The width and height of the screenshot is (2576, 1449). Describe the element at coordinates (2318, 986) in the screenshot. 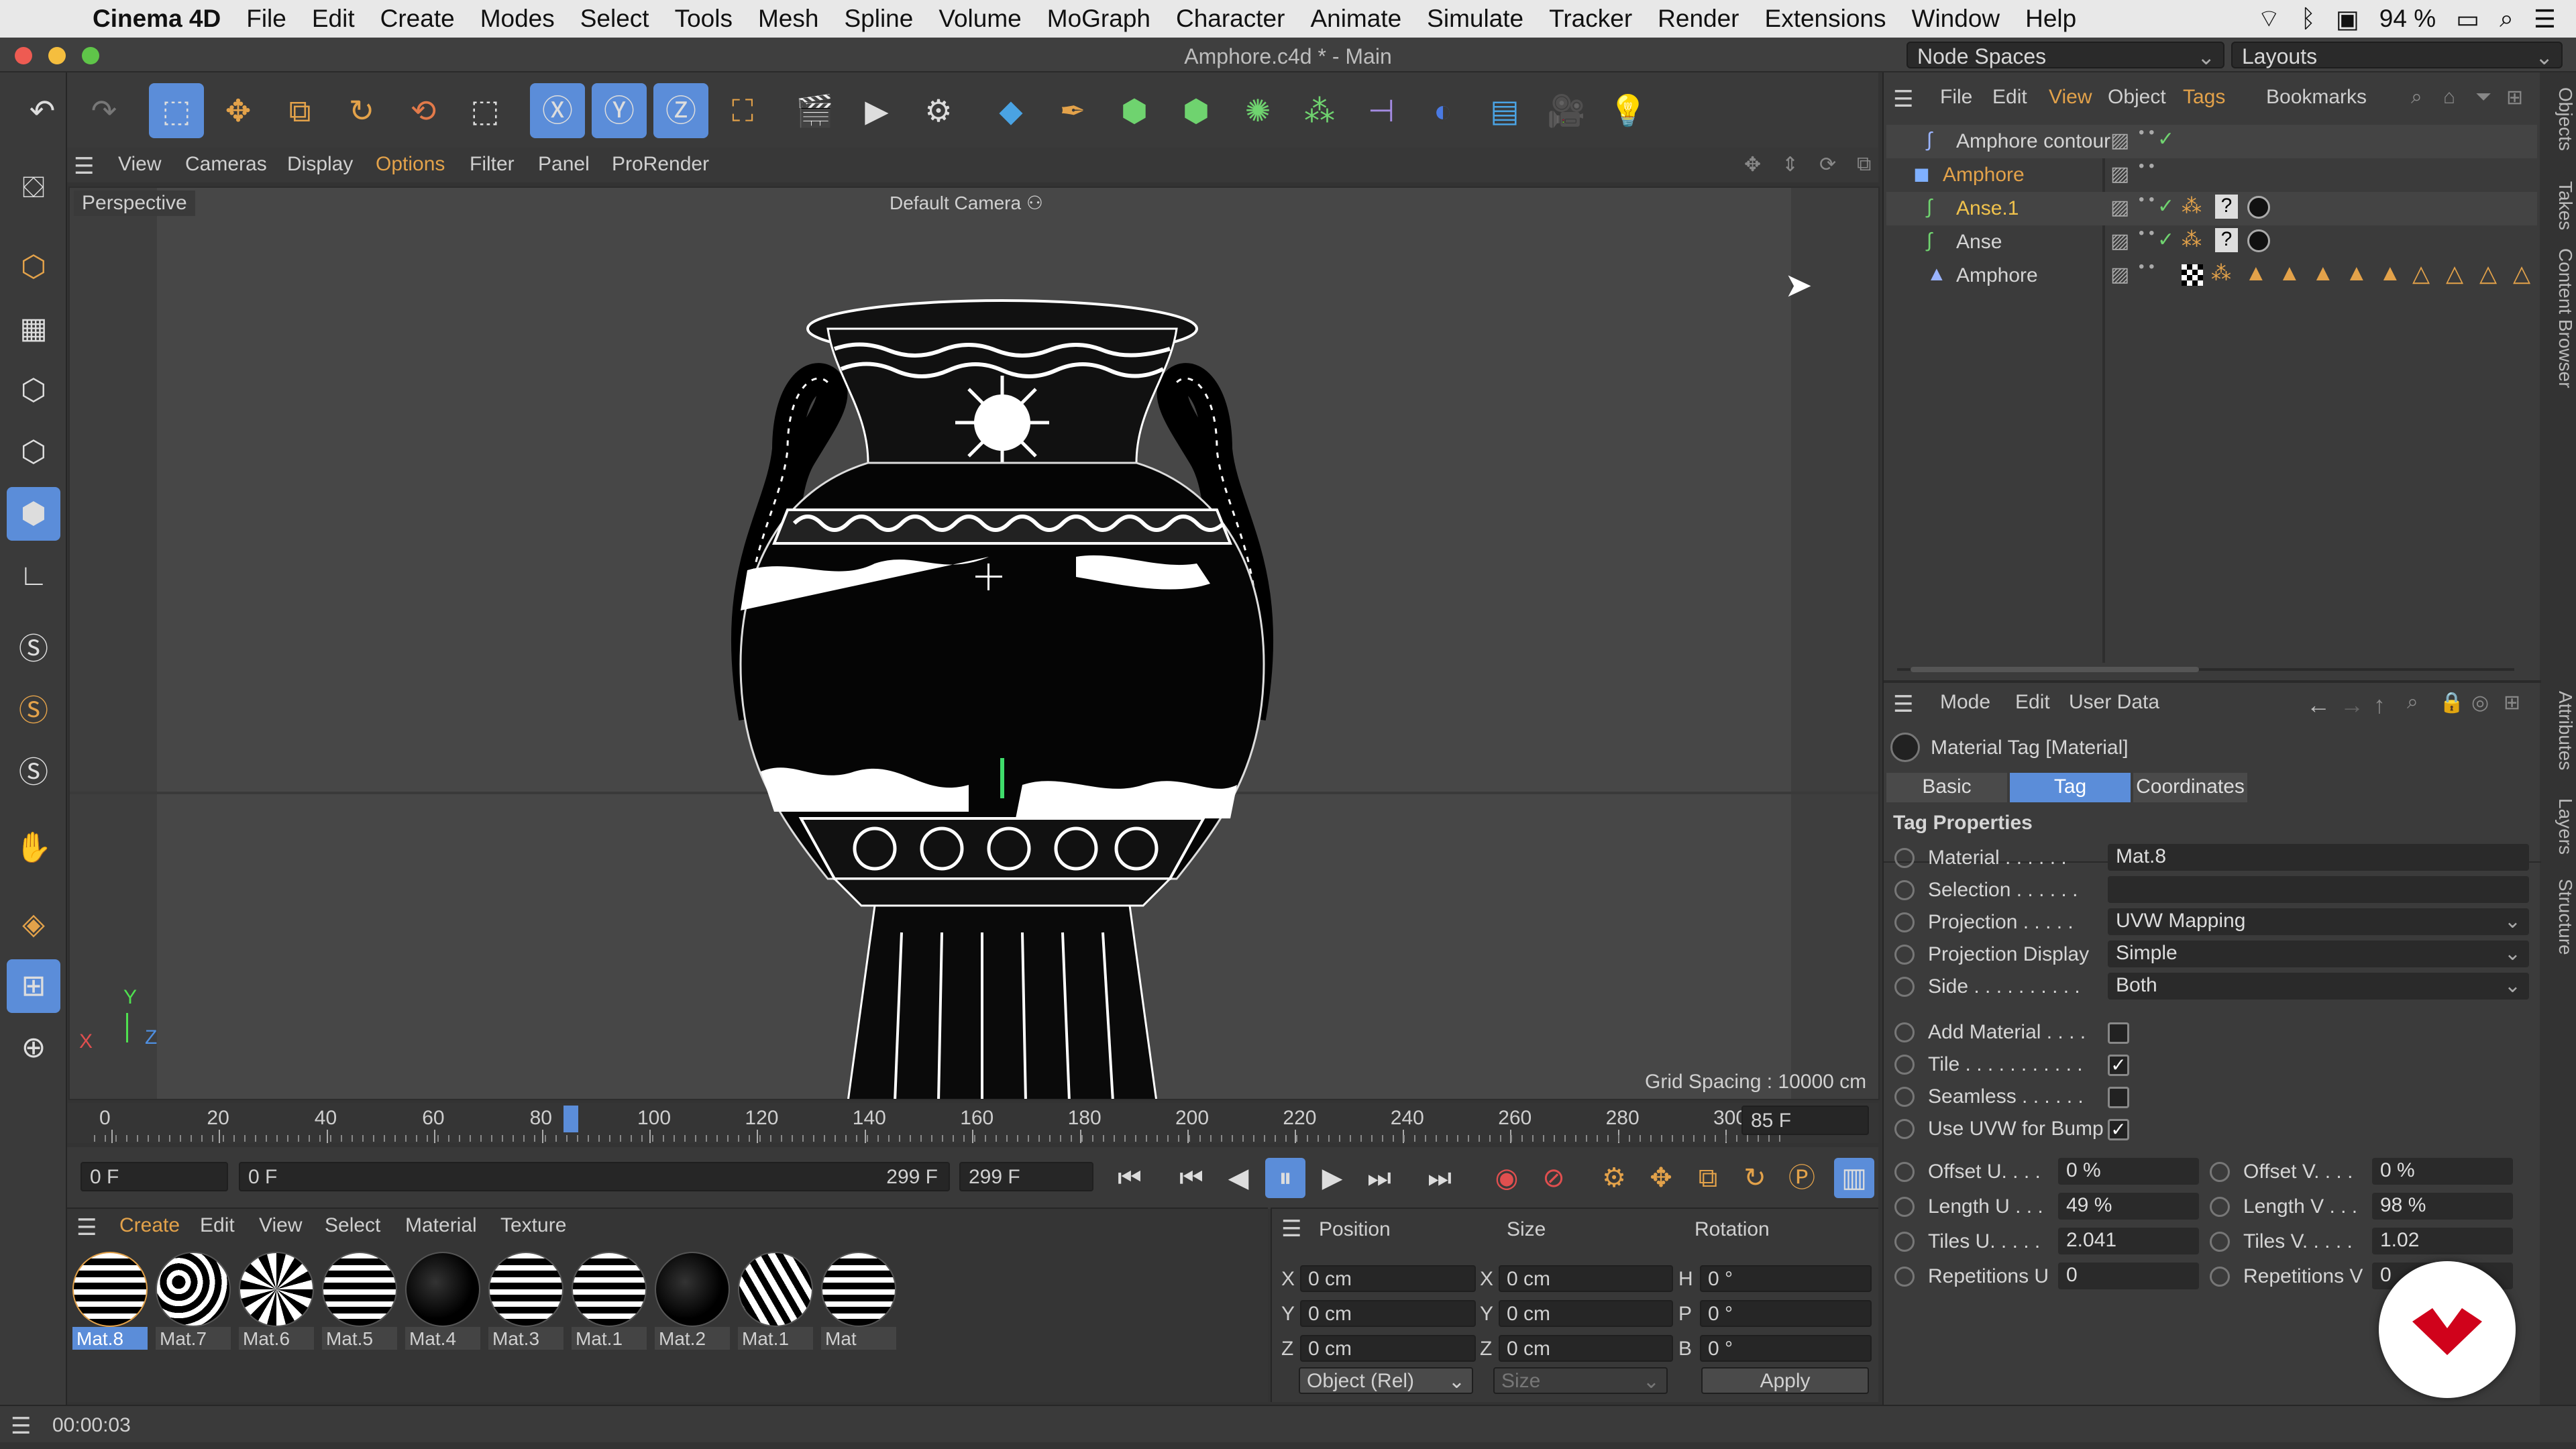

I see `property-field: Both ⌄` at that location.